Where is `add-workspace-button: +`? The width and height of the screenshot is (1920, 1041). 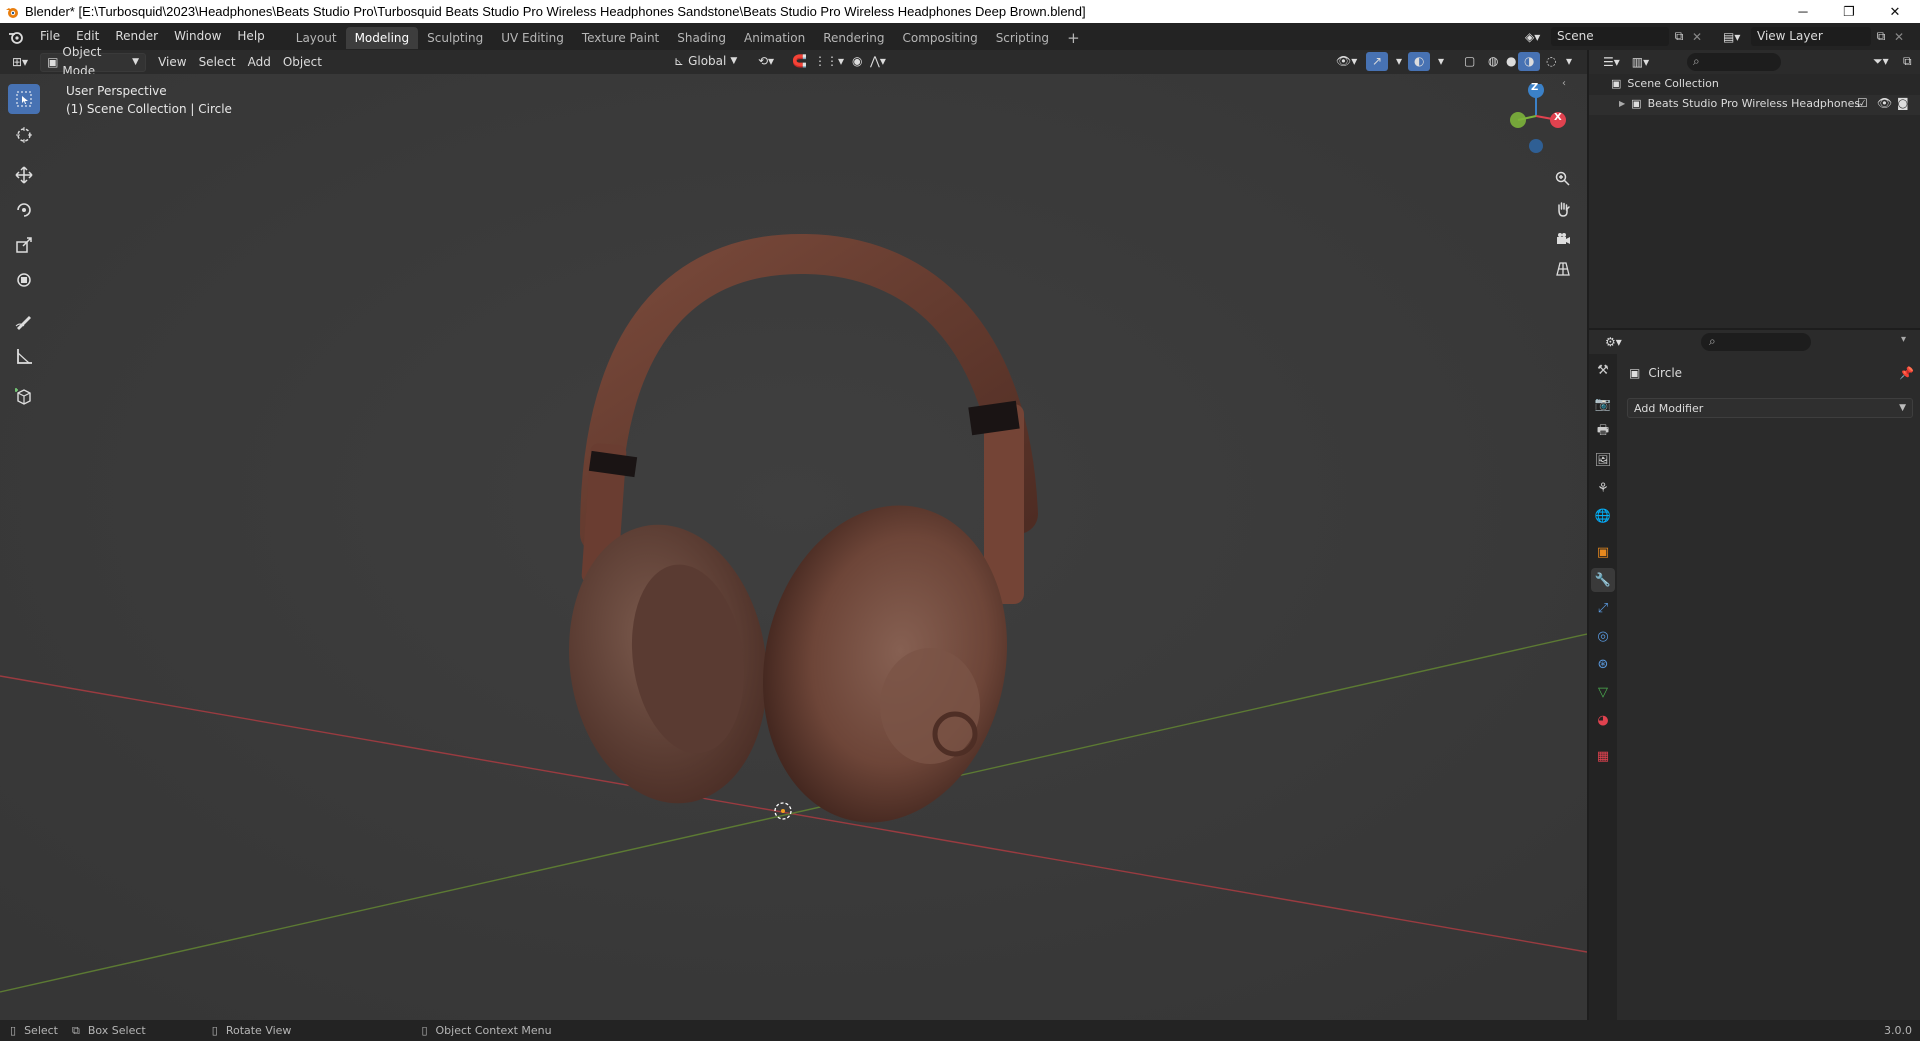
add-workspace-button: + is located at coordinates (1073, 38).